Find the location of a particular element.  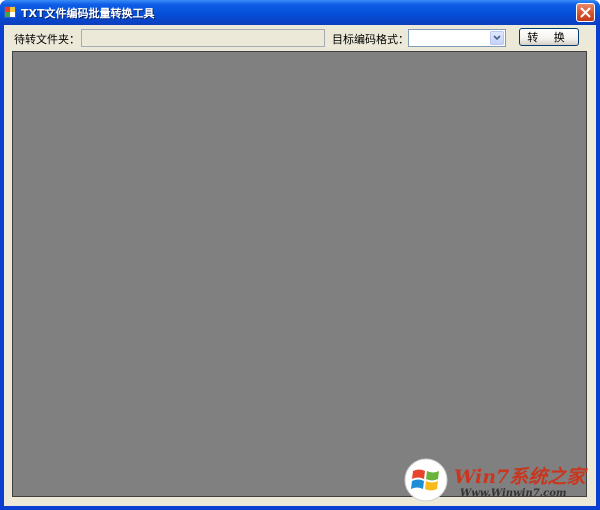

encoding-format-select is located at coordinates (457, 38).